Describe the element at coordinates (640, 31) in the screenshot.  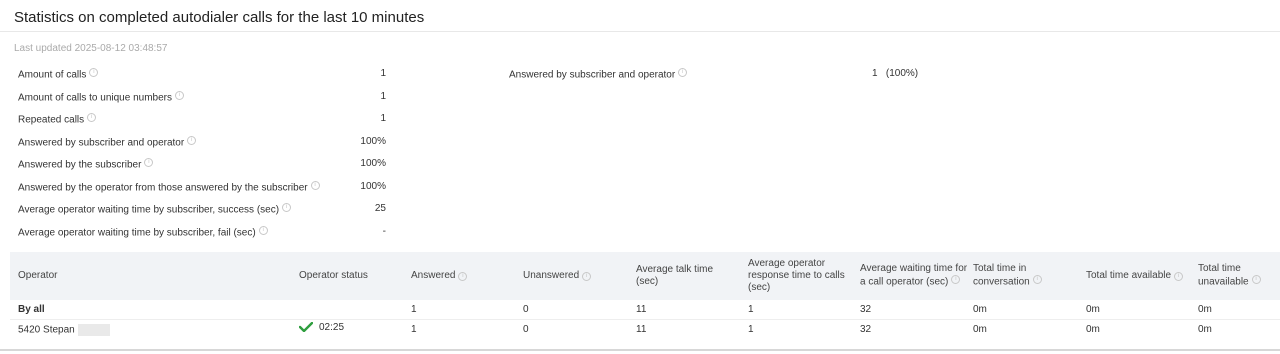
I see `title-divider` at that location.